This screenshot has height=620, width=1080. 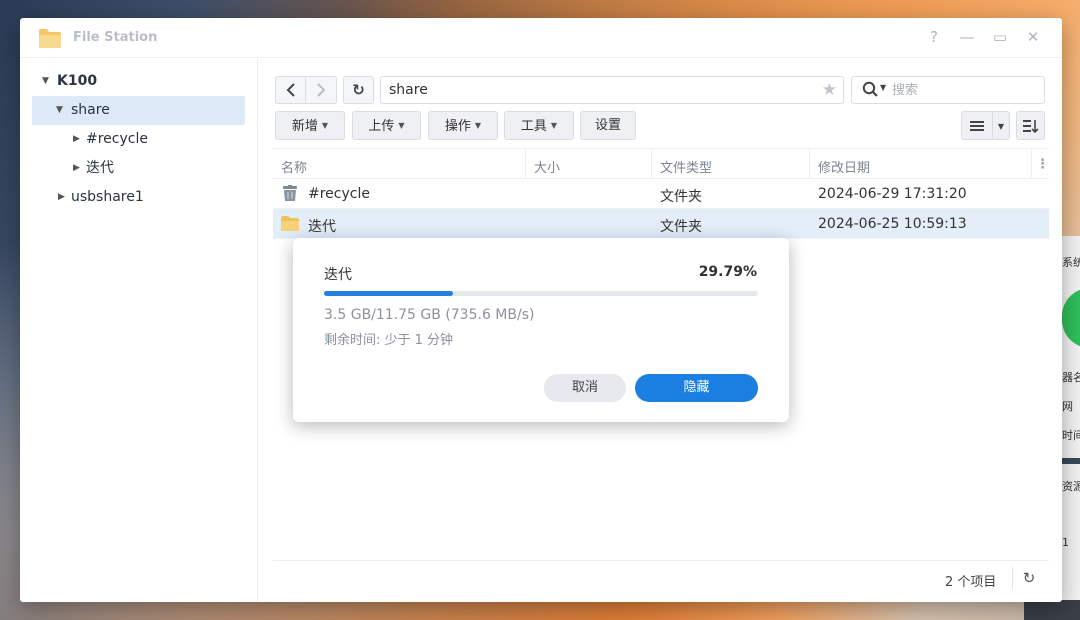 What do you see at coordinates (1071, 318) in the screenshot?
I see `status-check-icon` at bounding box center [1071, 318].